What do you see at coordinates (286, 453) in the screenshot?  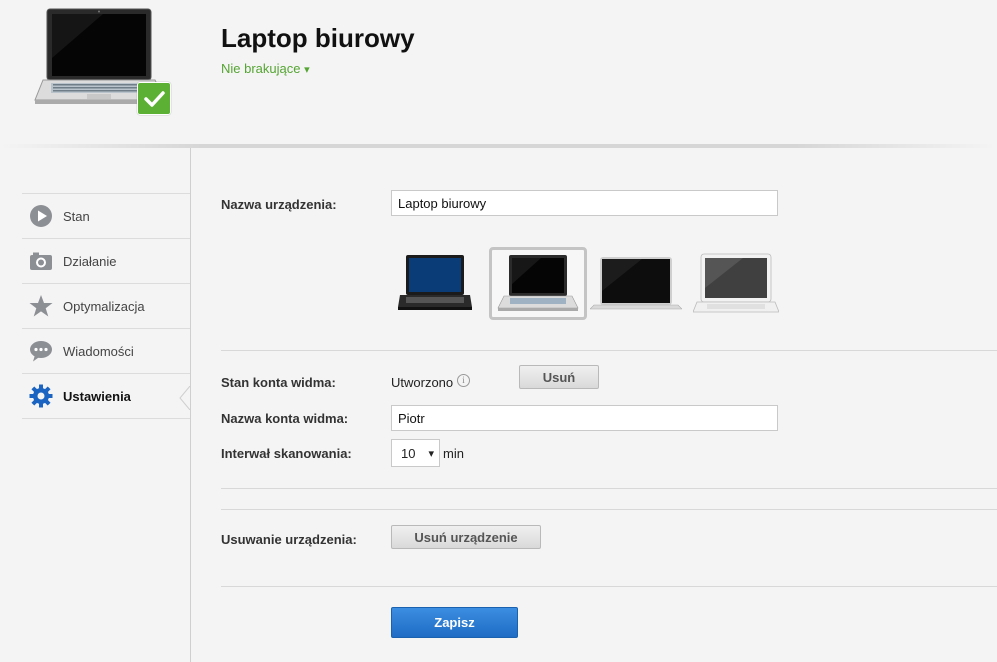 I see `scan-interval-label: Interwał skanowania:` at bounding box center [286, 453].